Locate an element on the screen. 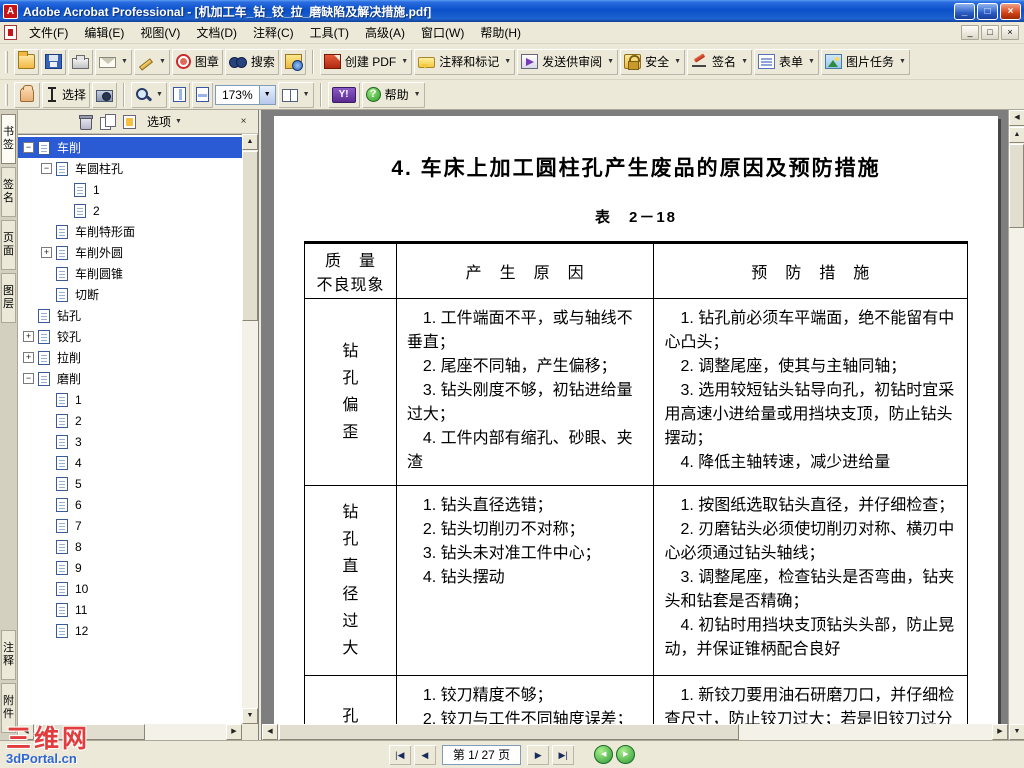 Image resolution: width=1024 pixels, height=768 pixels. bookmark-item: 12 is located at coordinates (130, 630).